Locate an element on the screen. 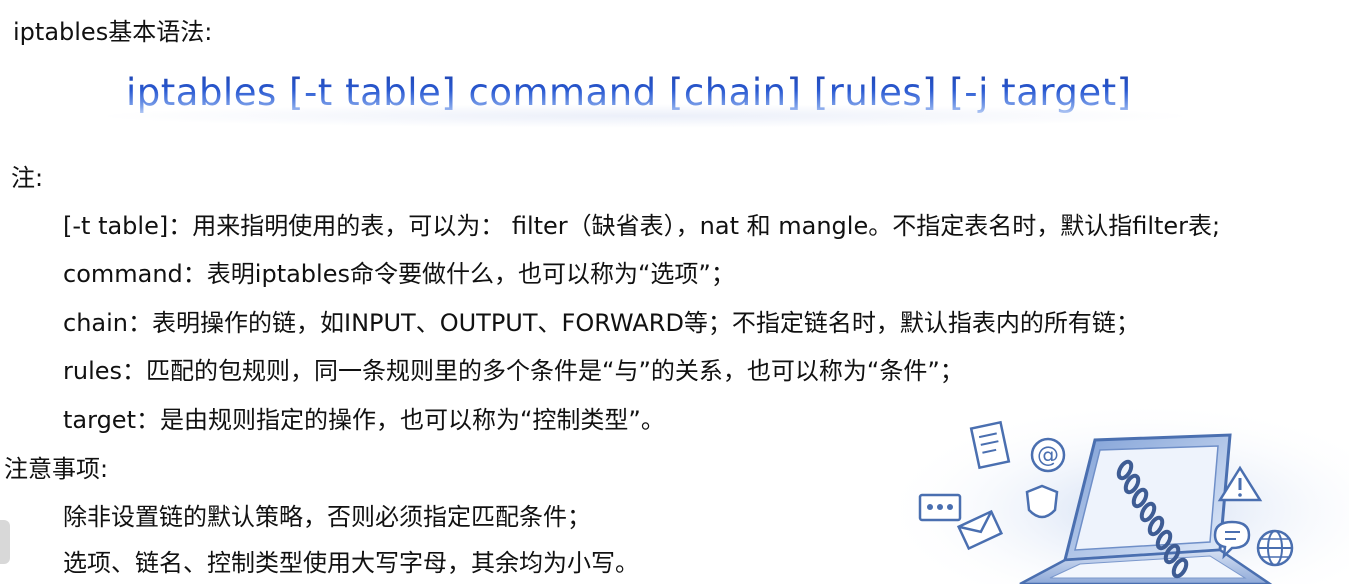  note-command: command：表明iptables命令要做什么，也可以称为“选项”； is located at coordinates (399, 274).